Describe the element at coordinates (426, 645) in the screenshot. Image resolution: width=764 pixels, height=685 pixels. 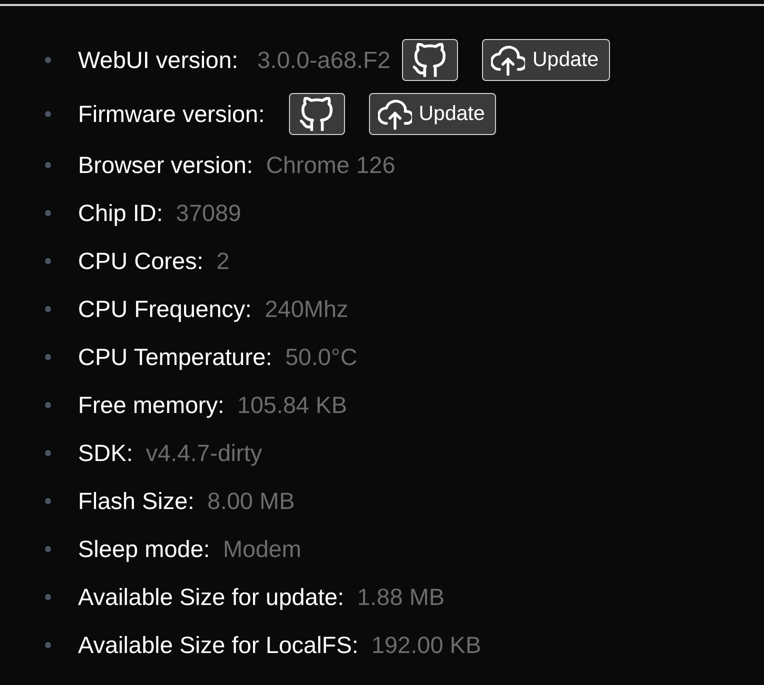
I see `info-value: 192.00 KB` at that location.